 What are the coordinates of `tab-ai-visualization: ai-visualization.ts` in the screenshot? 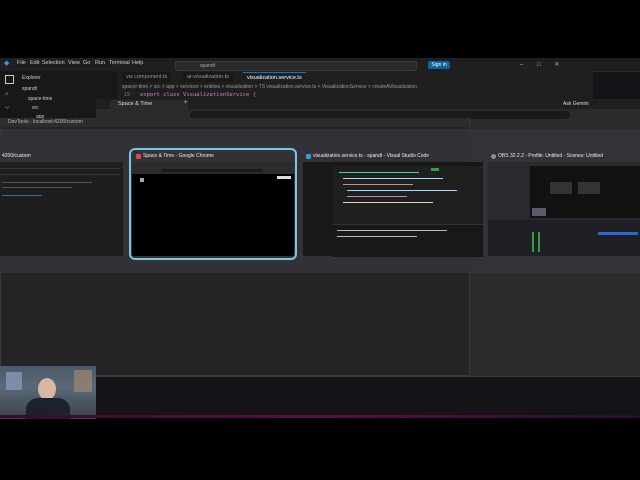 It's located at (208, 77).